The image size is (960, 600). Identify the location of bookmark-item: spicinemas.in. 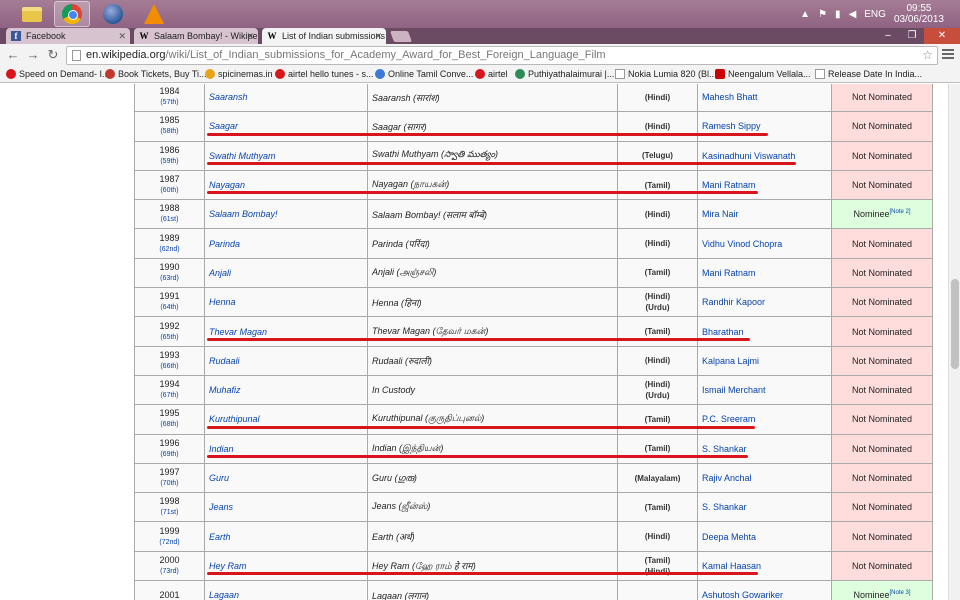
(239, 74).